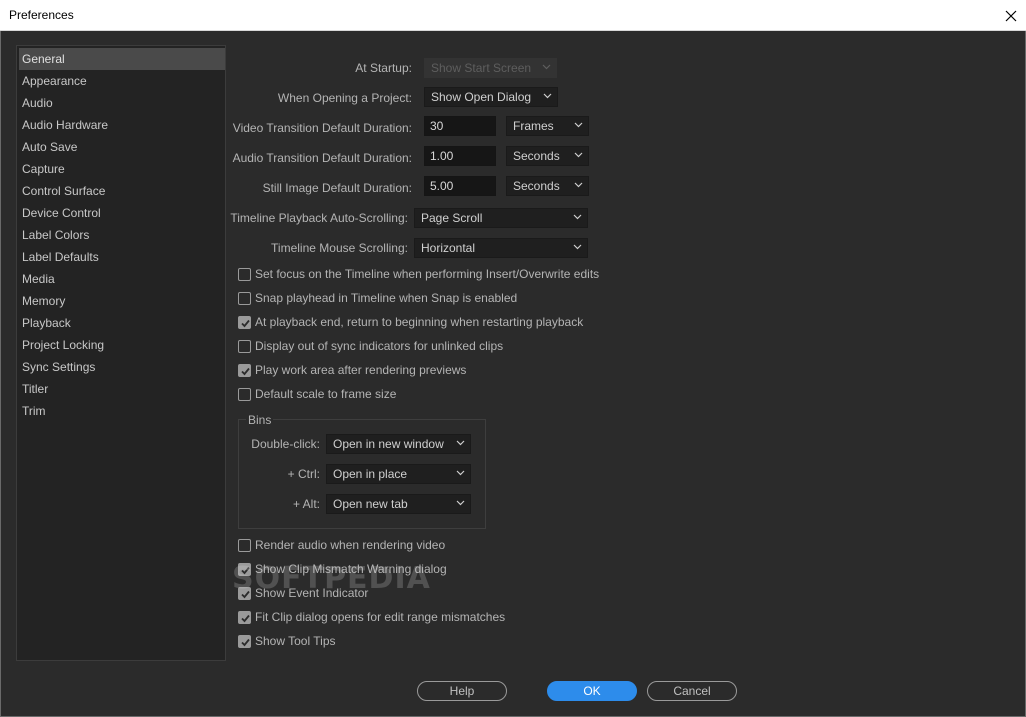 This screenshot has height=717, width=1026. What do you see at coordinates (462, 691) in the screenshot?
I see `help-button: Help` at bounding box center [462, 691].